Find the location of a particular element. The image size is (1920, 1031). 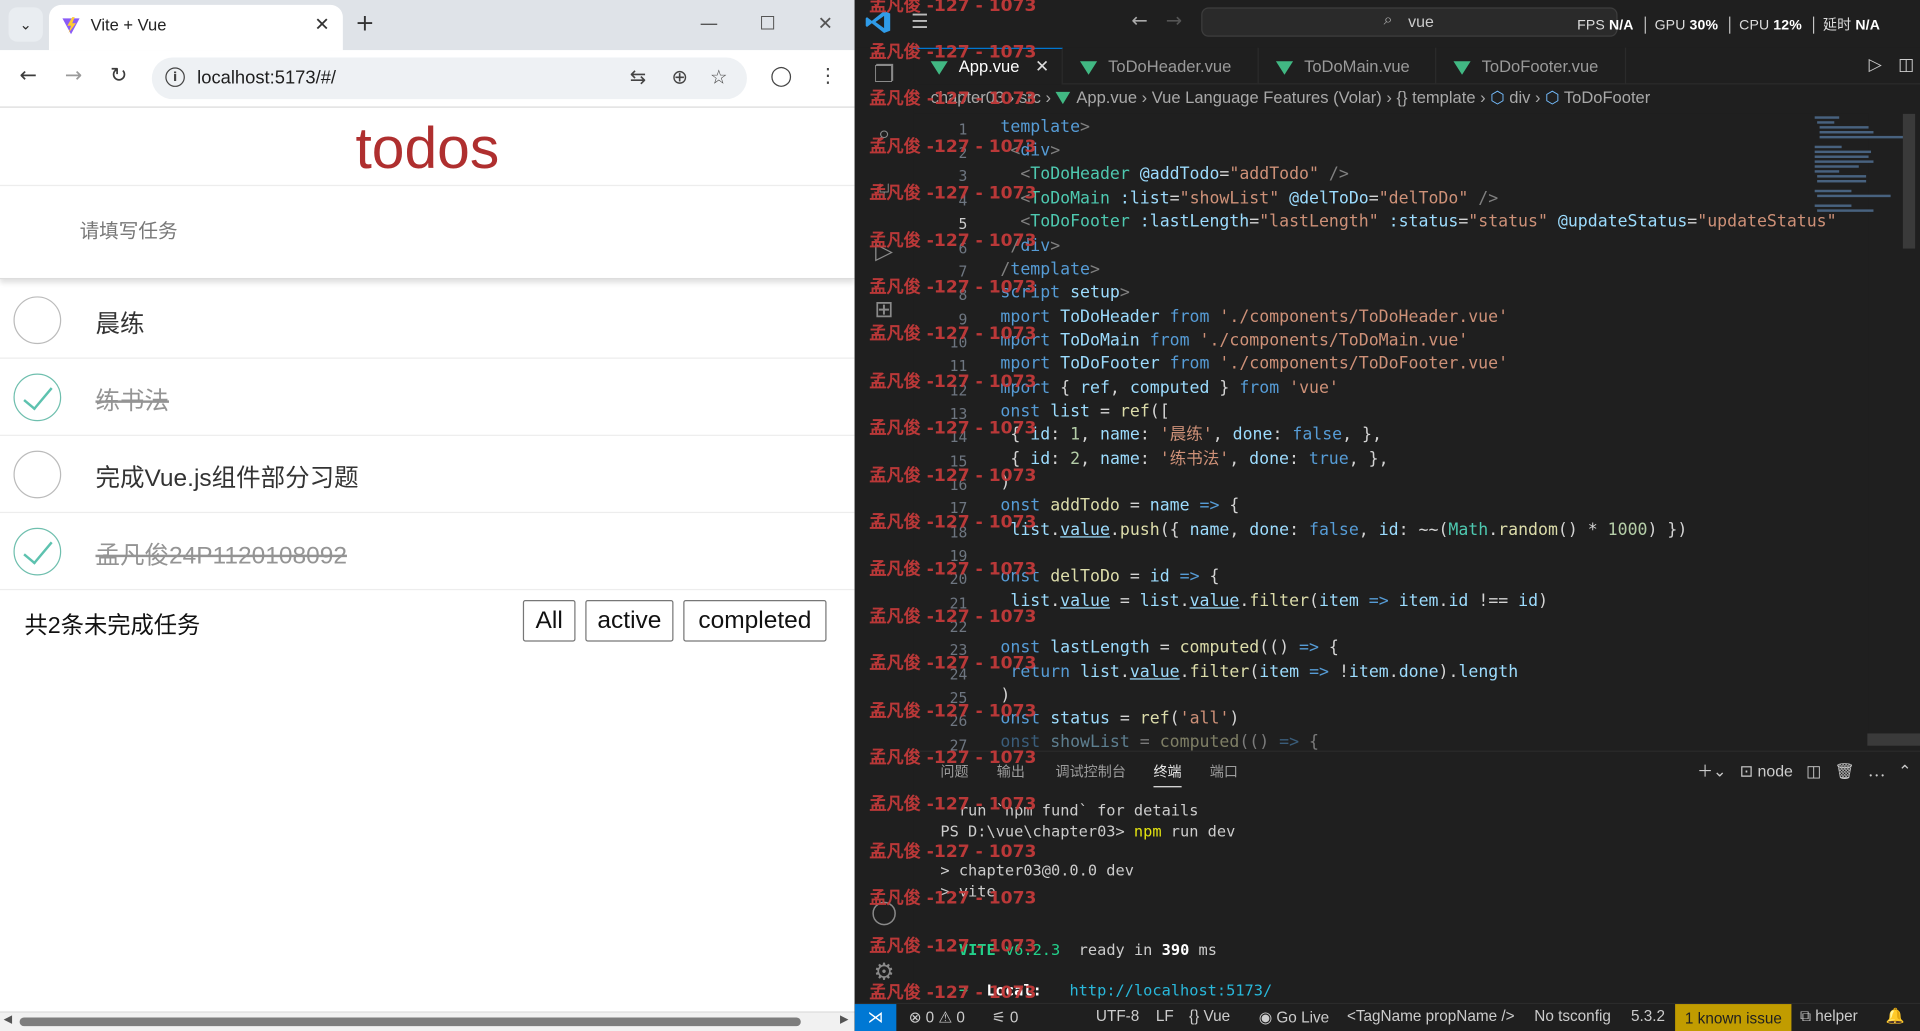

terminal-args: run dev is located at coordinates (1203, 830).